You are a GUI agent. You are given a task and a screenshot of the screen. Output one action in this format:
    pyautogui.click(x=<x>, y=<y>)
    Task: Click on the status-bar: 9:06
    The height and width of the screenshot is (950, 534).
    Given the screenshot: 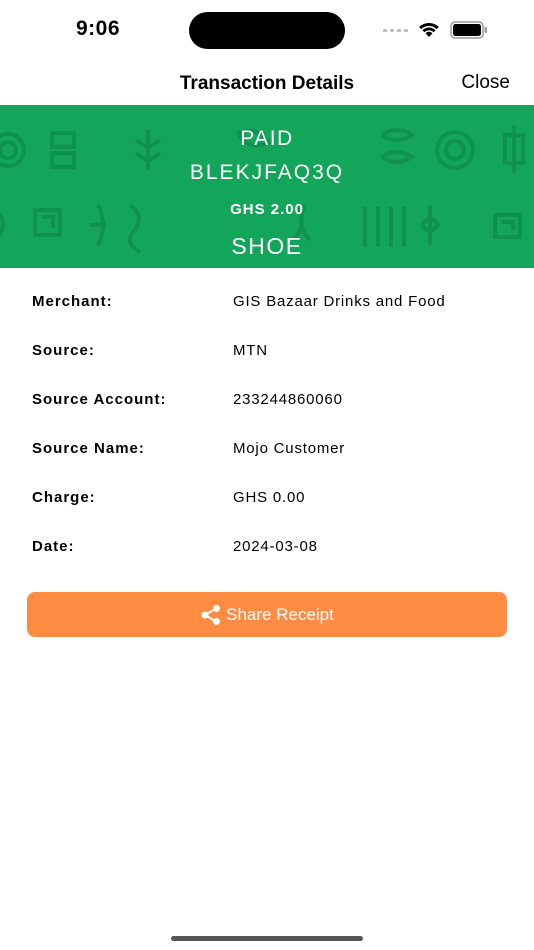 What is the action you would take?
    pyautogui.click(x=267, y=30)
    